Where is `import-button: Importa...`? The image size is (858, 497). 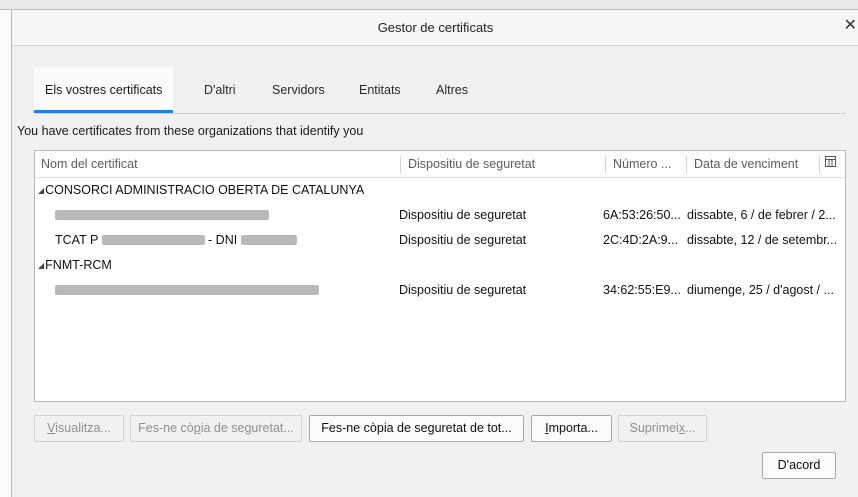 import-button: Importa... is located at coordinates (571, 428).